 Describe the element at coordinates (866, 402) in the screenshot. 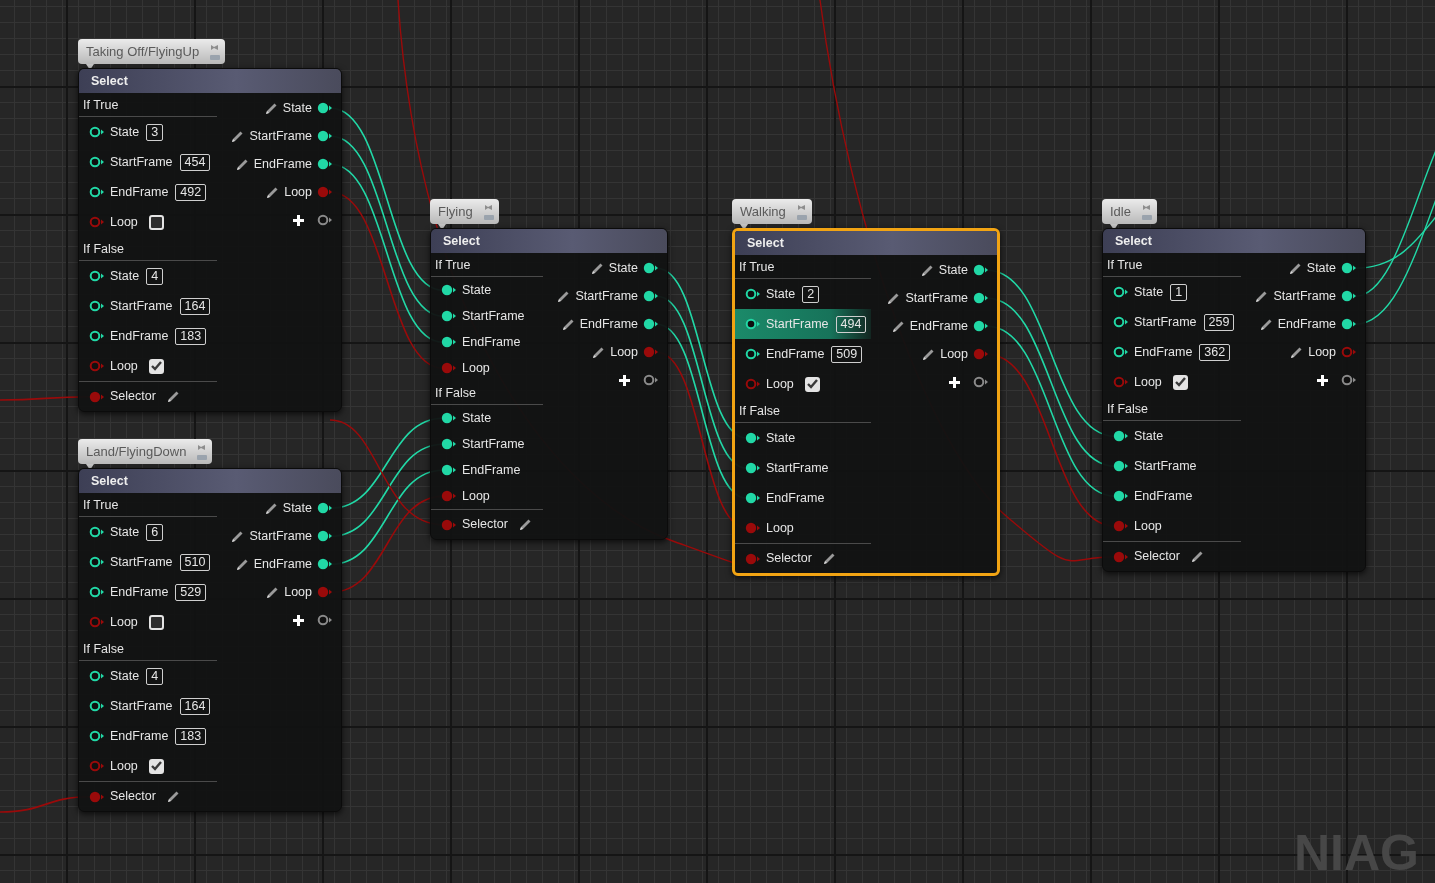

I see `node-card: Select If True State 2 StartFrame 494 EndFrame 509 Loop If False State StartFrame EndFrame Loop Selector State StartFrame EndFrame Loop` at that location.